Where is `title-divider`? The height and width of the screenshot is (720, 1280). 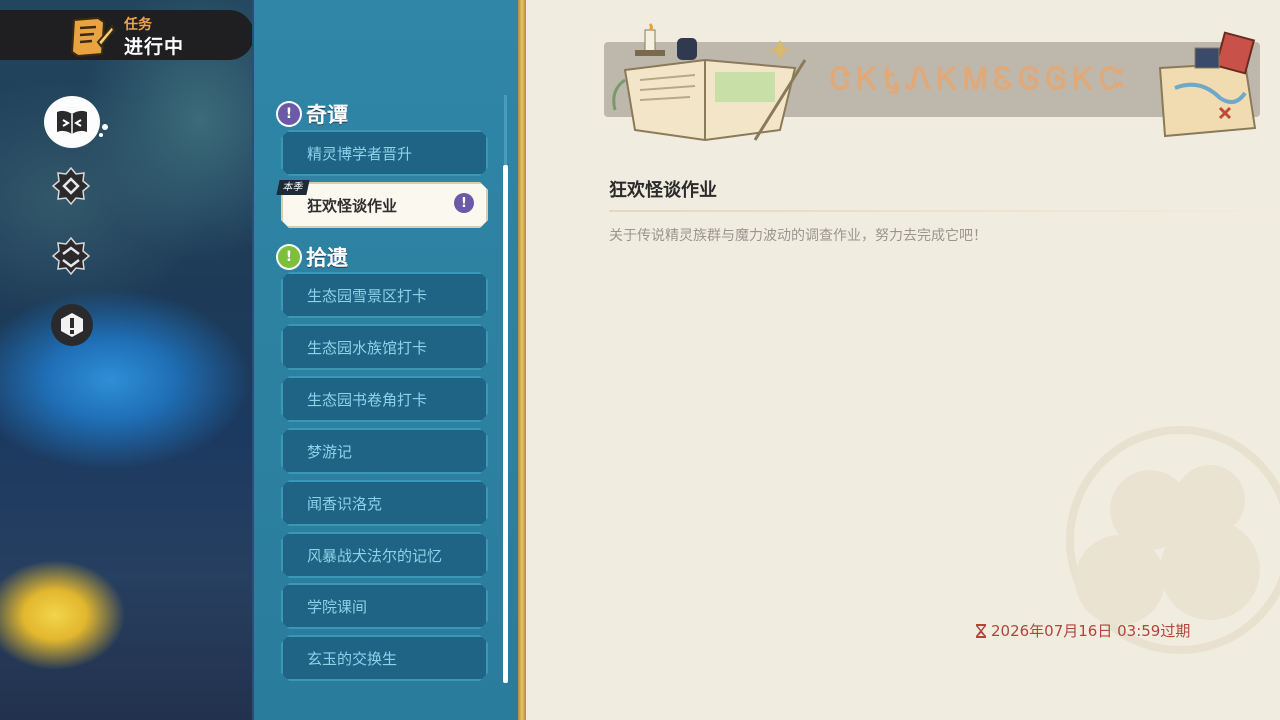 title-divider is located at coordinates (944, 211).